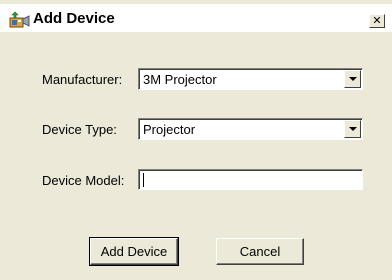 The width and height of the screenshot is (392, 280). I want to click on close-button: ✕, so click(377, 21).